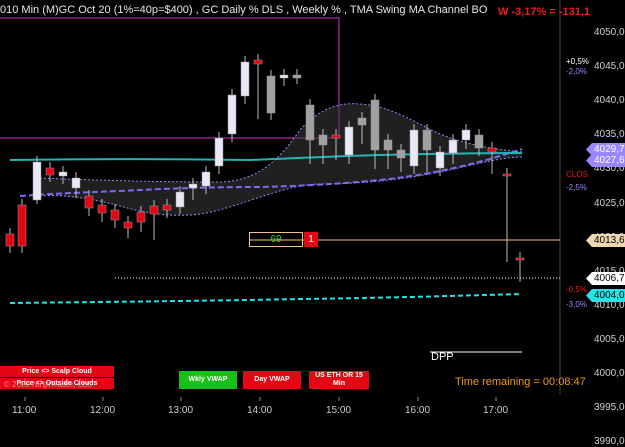 Image resolution: width=625 pixels, height=447 pixels. I want to click on price-tick-label: 4025,0, so click(609, 203).